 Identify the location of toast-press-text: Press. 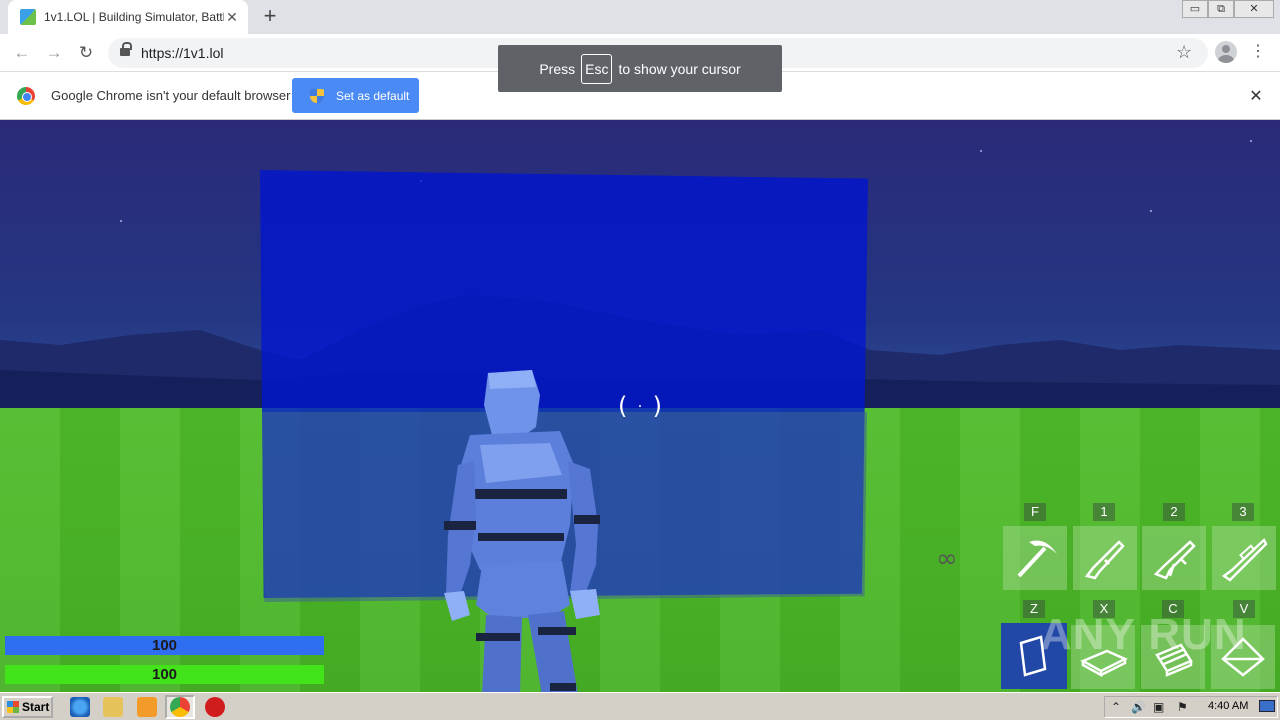
(557, 68).